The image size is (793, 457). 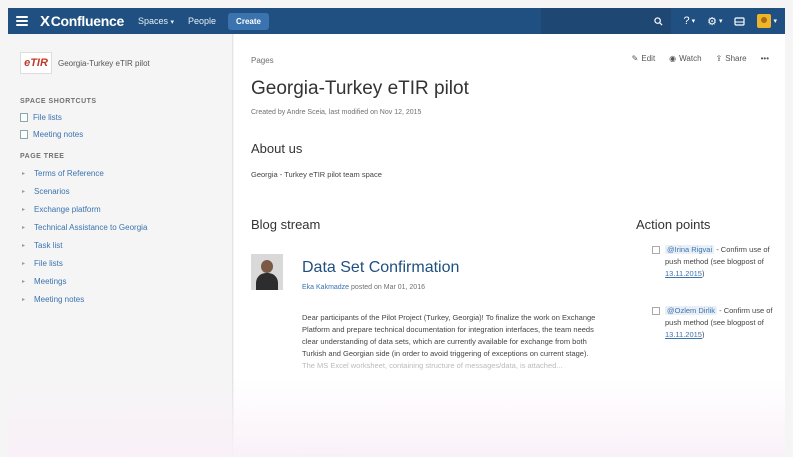 I want to click on shortcut-label: File lists, so click(x=47, y=117).